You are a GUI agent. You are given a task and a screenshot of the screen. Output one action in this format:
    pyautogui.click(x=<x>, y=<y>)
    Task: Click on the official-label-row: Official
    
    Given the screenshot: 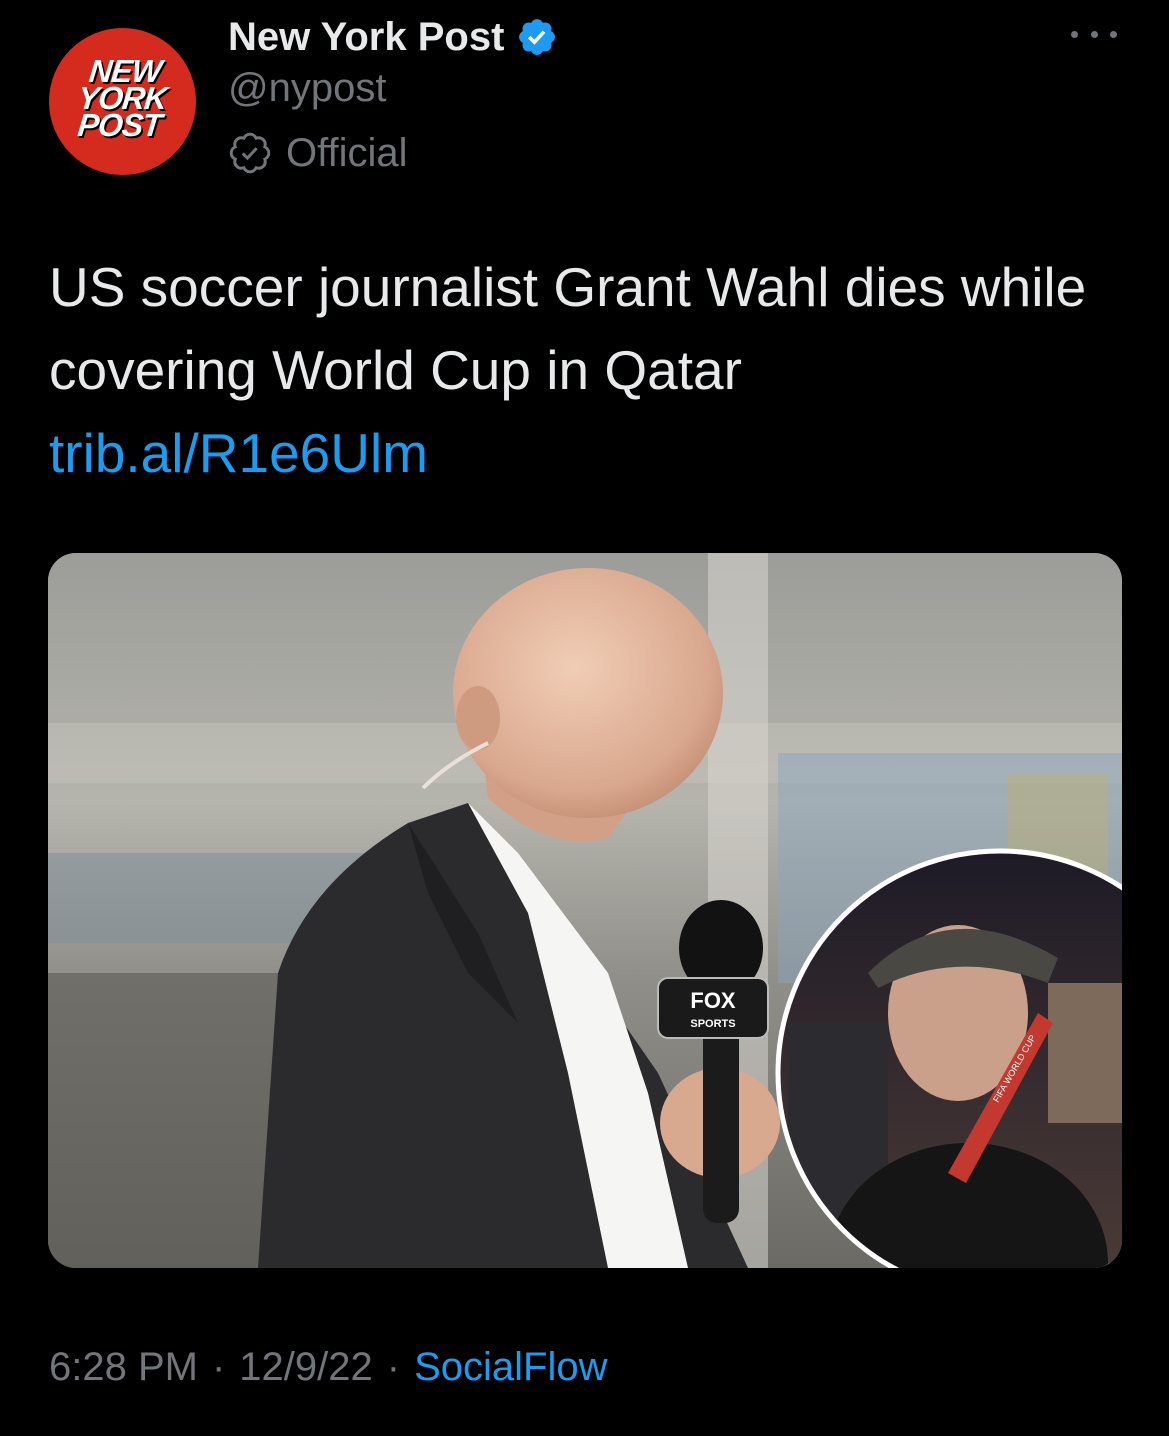 What is the action you would take?
    pyautogui.click(x=318, y=153)
    